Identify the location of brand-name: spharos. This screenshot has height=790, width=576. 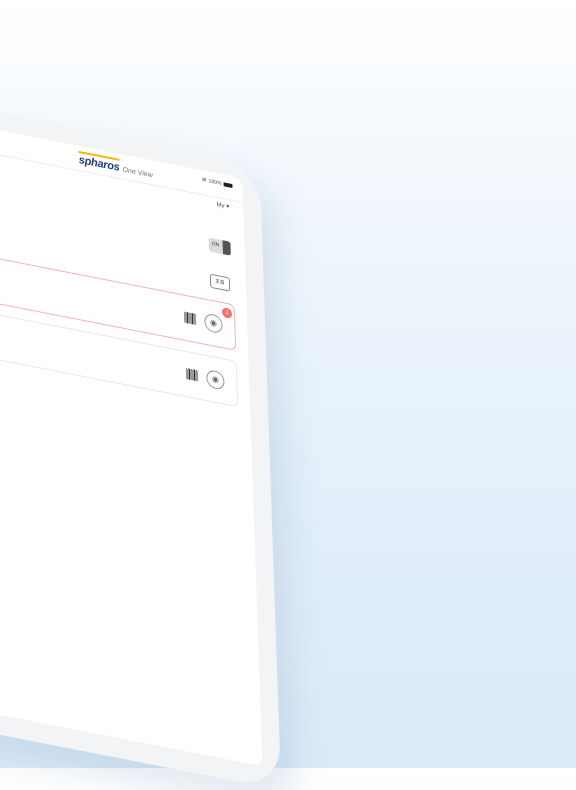
(99, 162).